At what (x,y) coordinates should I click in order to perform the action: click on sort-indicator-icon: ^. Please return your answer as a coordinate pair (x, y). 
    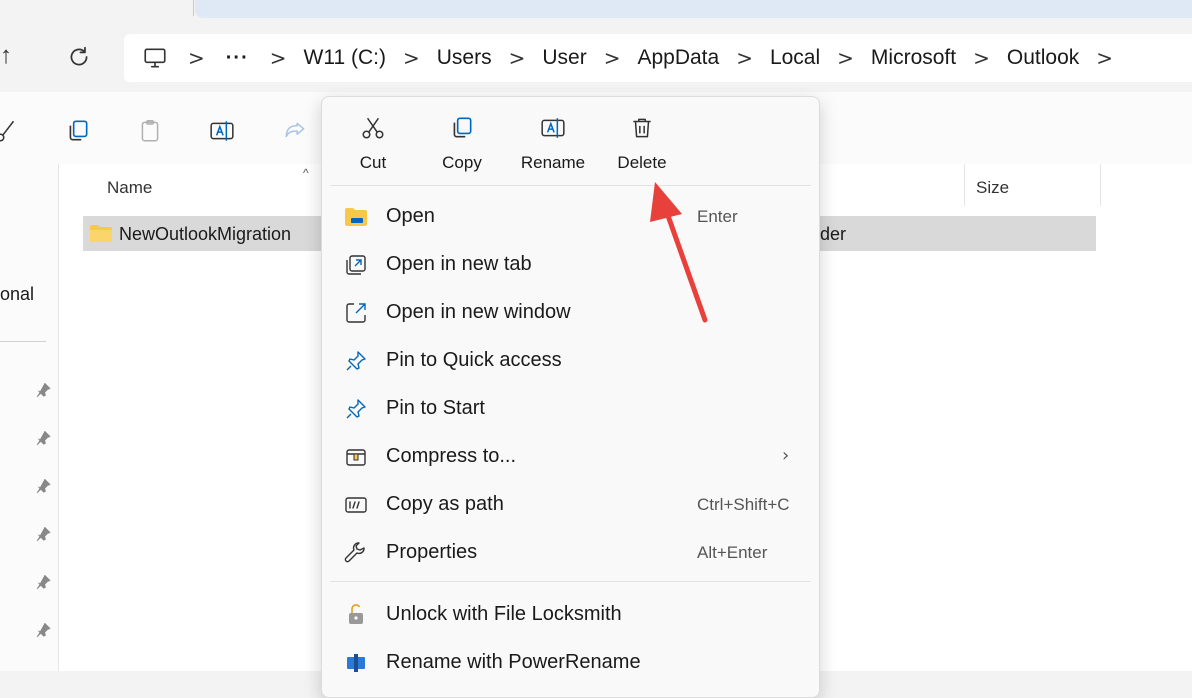
    Looking at the image, I should click on (306, 173).